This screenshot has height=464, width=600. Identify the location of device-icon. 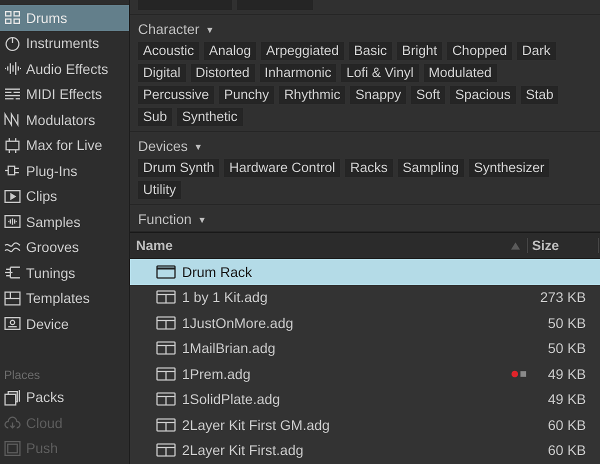
(12, 323).